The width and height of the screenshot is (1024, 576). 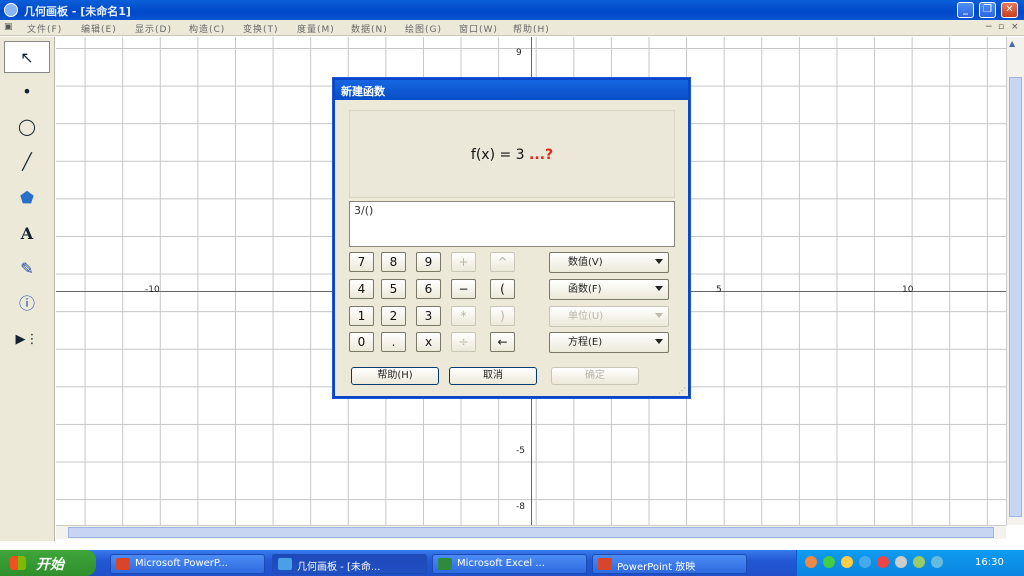 I want to click on info-tool-icon: ⓘ, so click(x=27, y=304).